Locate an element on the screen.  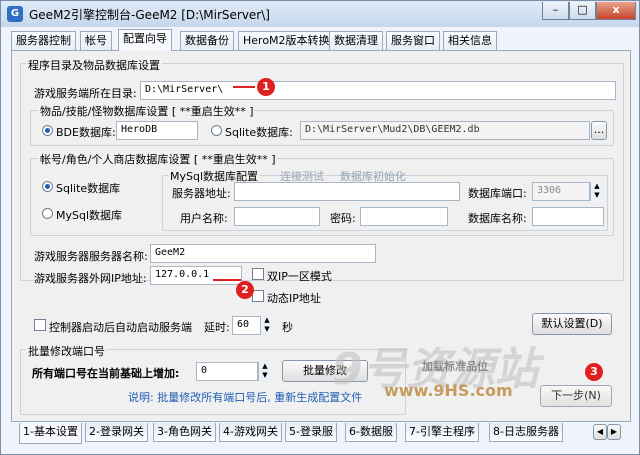
tab-scroll-right: ▶ is located at coordinates (614, 432).